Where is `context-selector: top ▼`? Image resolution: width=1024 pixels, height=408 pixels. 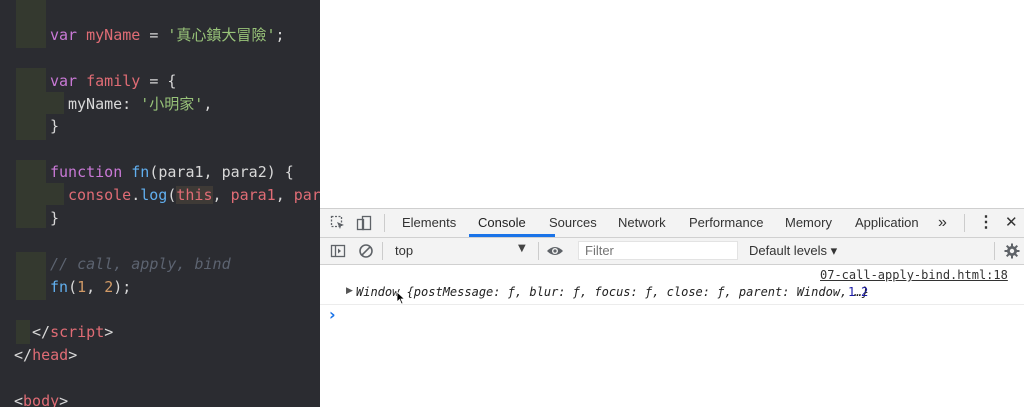
context-selector: top ▼ is located at coordinates (460, 251).